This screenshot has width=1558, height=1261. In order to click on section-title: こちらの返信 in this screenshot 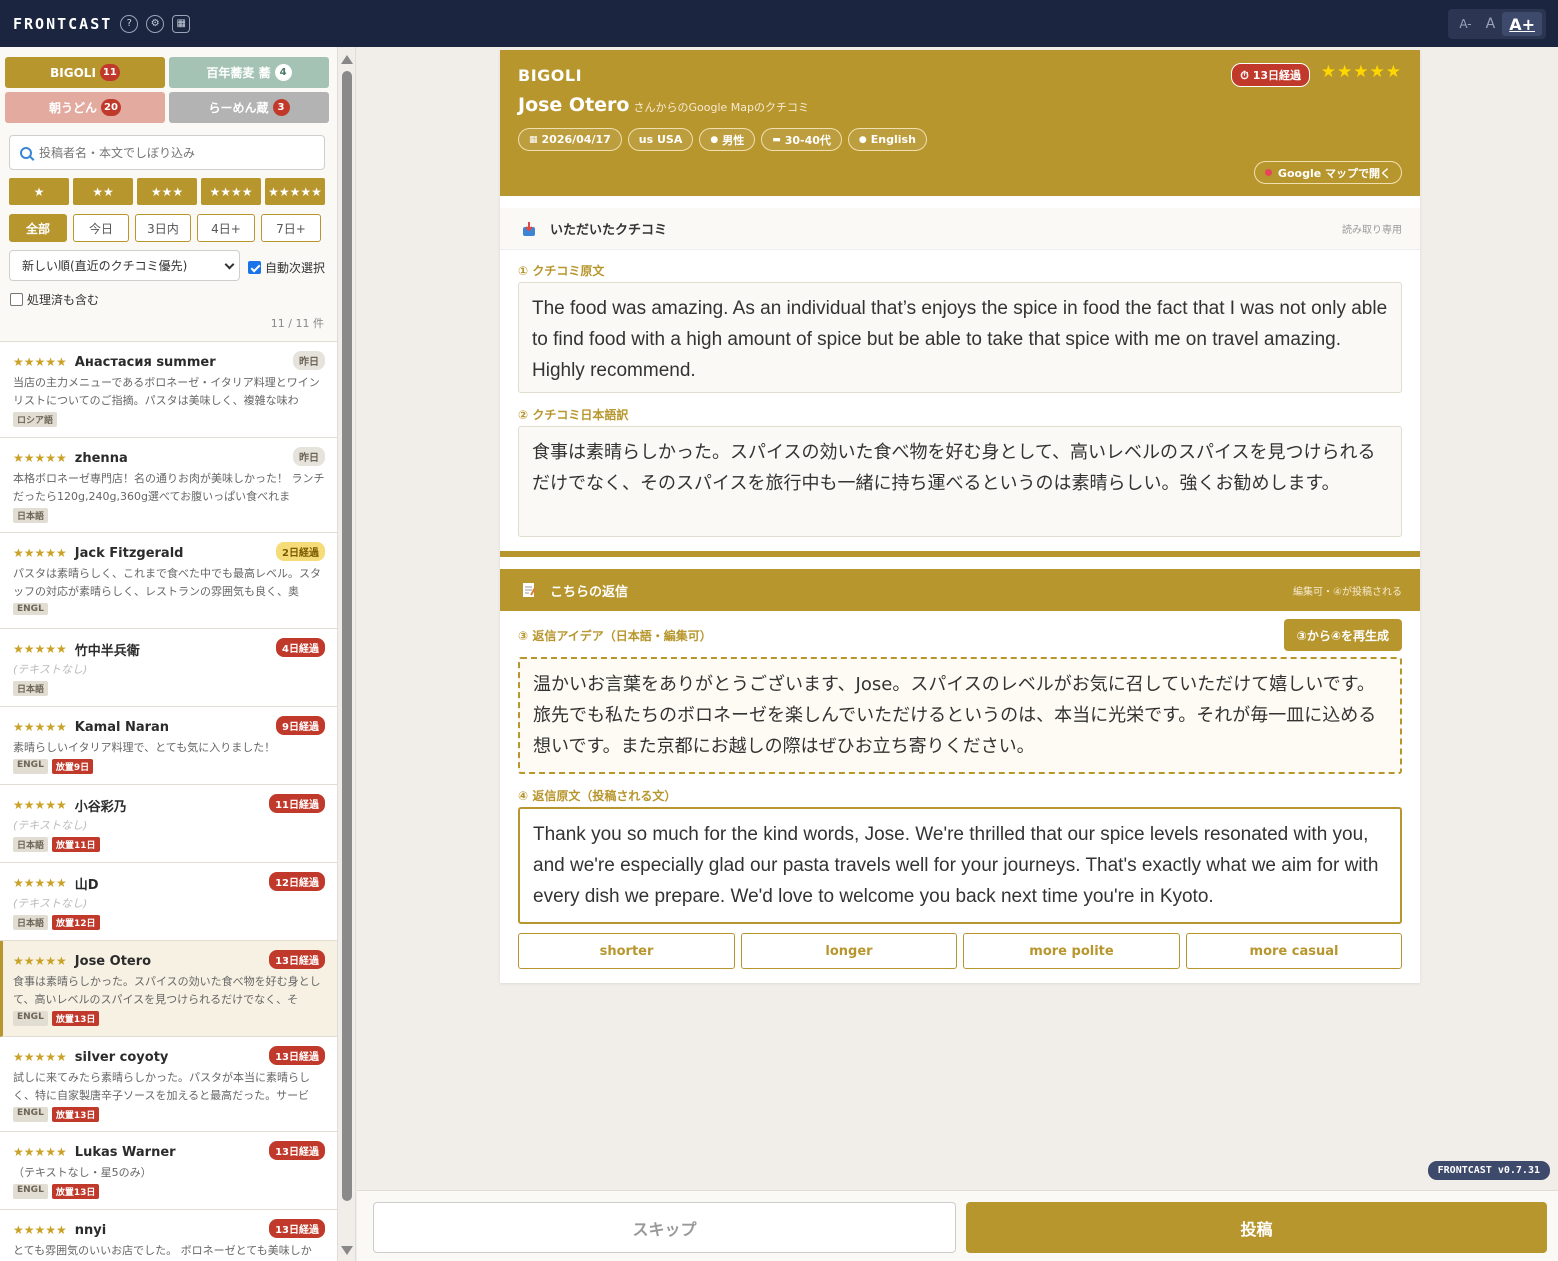, I will do `click(589, 592)`.